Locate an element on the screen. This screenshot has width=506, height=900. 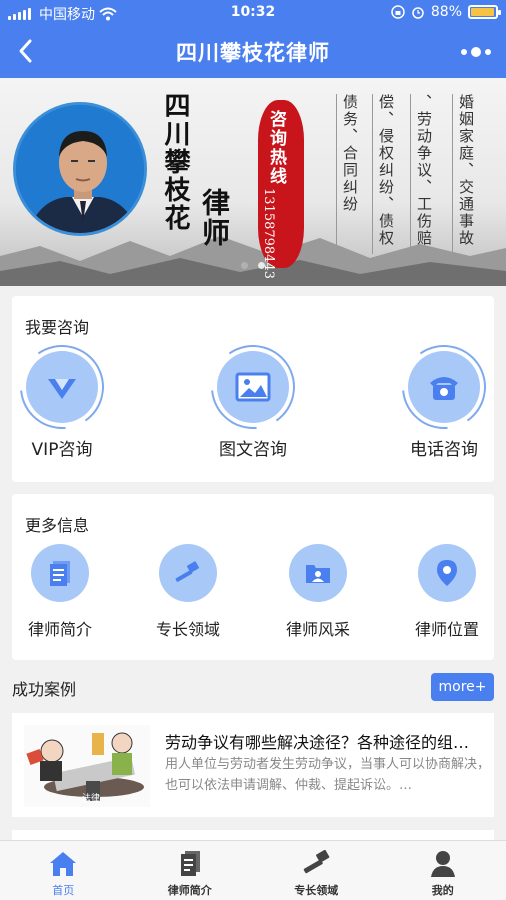
lawyer-style-button: 律师风采 is located at coordinates (318, 592).